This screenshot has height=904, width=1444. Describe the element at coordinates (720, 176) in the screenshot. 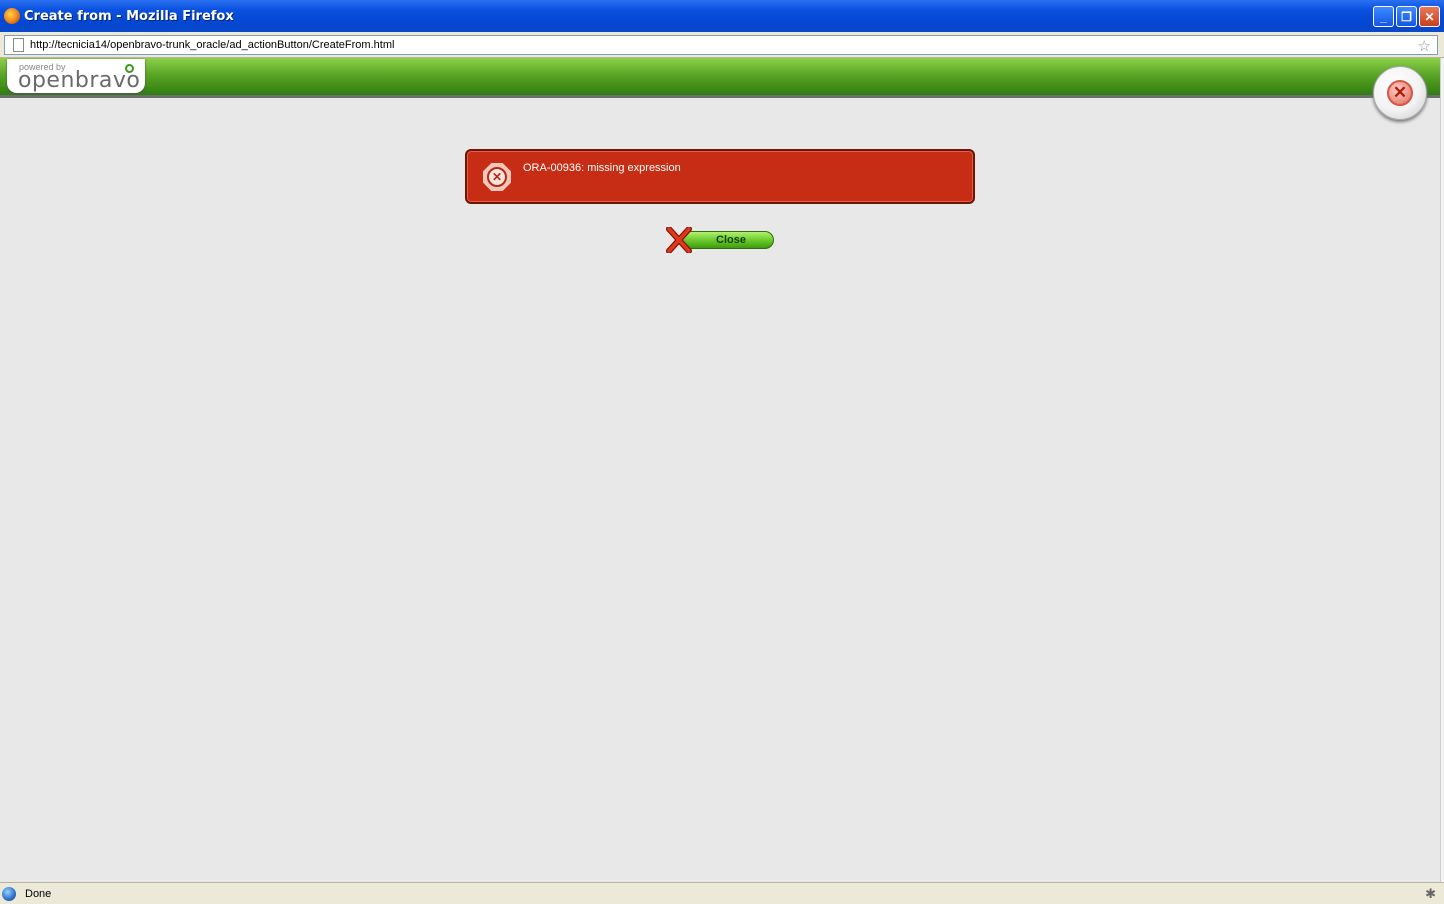

I see `error-message-box: ✕ ORA-00936: missing expression` at that location.